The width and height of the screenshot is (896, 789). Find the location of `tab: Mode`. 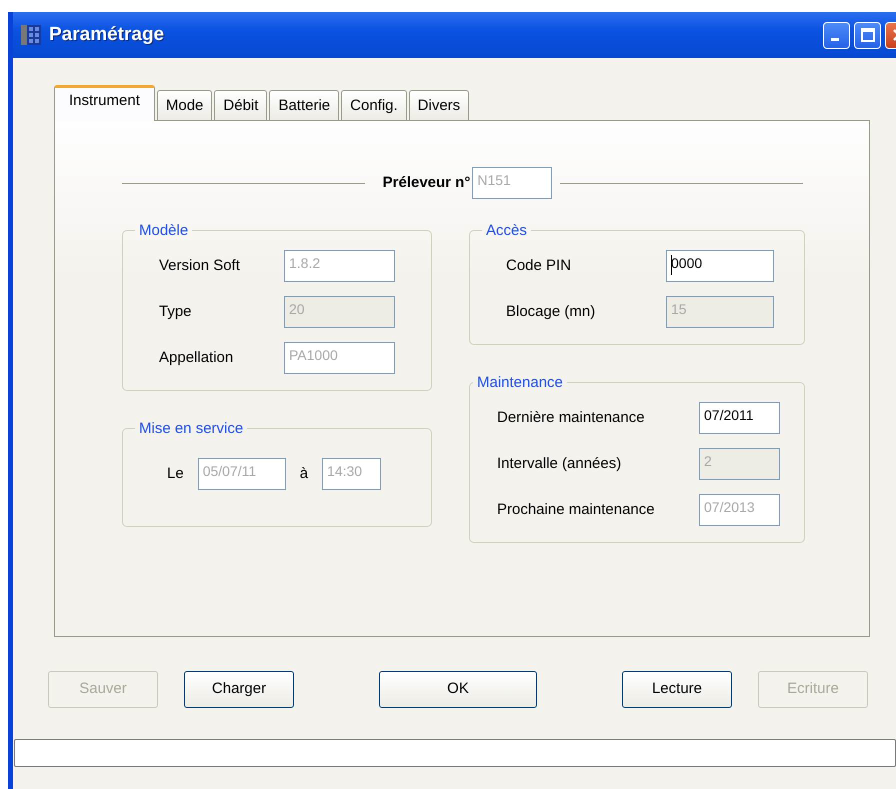

tab: Mode is located at coordinates (184, 105).